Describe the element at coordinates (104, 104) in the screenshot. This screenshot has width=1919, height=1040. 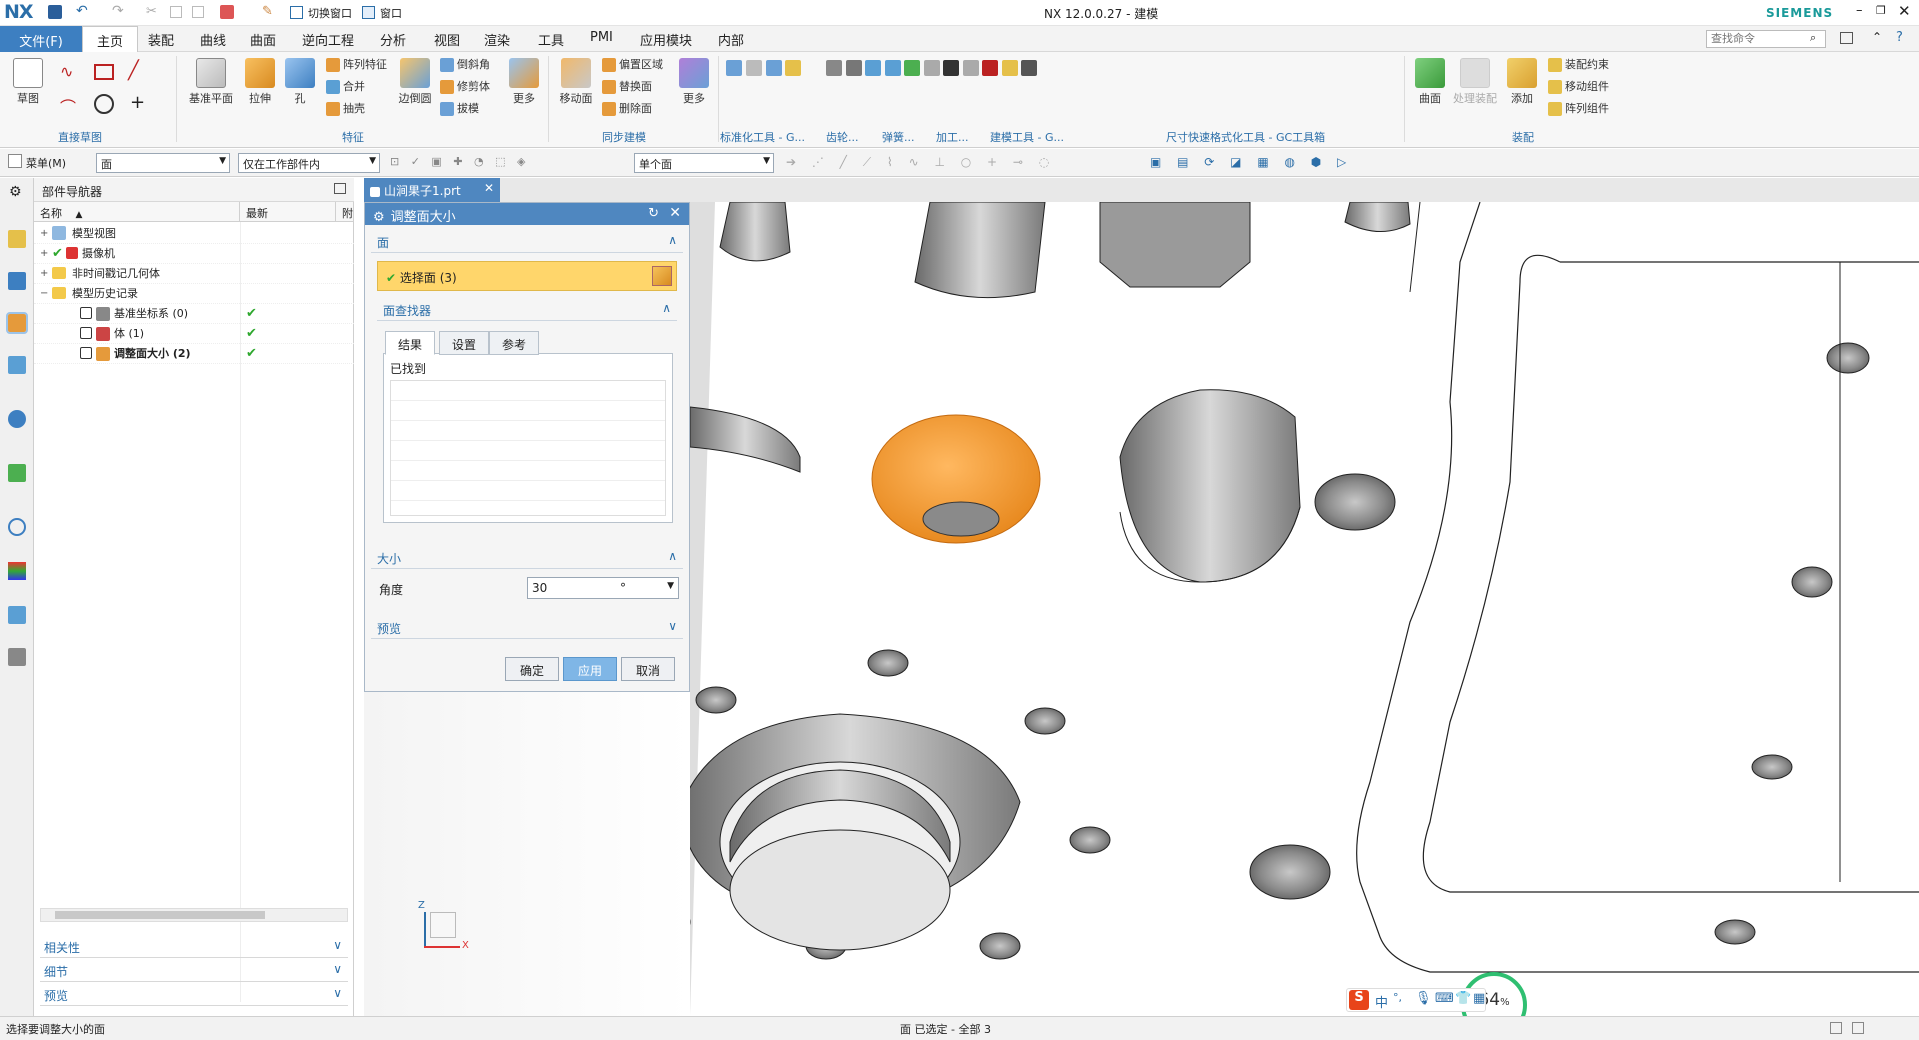
I see `circle-icon` at that location.